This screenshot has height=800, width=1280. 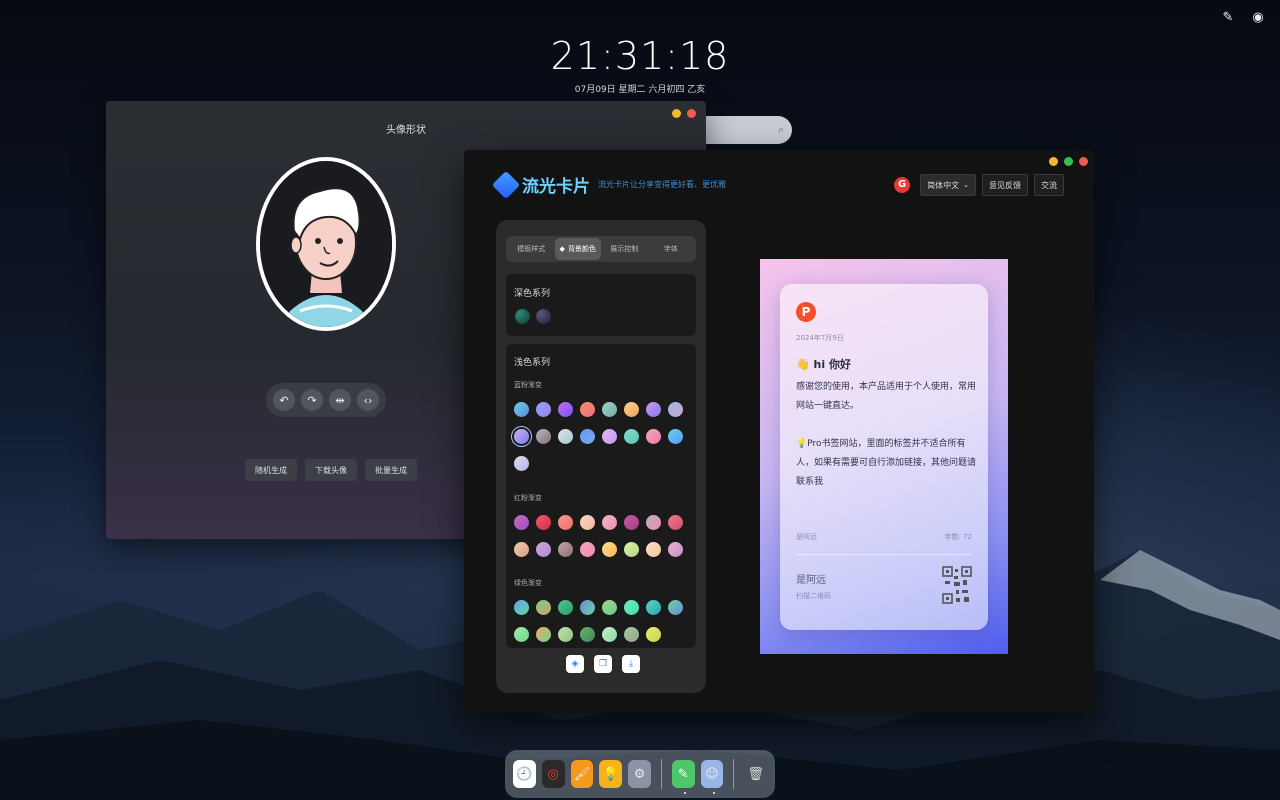 I want to click on dock-avatar-app-icon: ☺, so click(x=712, y=777).